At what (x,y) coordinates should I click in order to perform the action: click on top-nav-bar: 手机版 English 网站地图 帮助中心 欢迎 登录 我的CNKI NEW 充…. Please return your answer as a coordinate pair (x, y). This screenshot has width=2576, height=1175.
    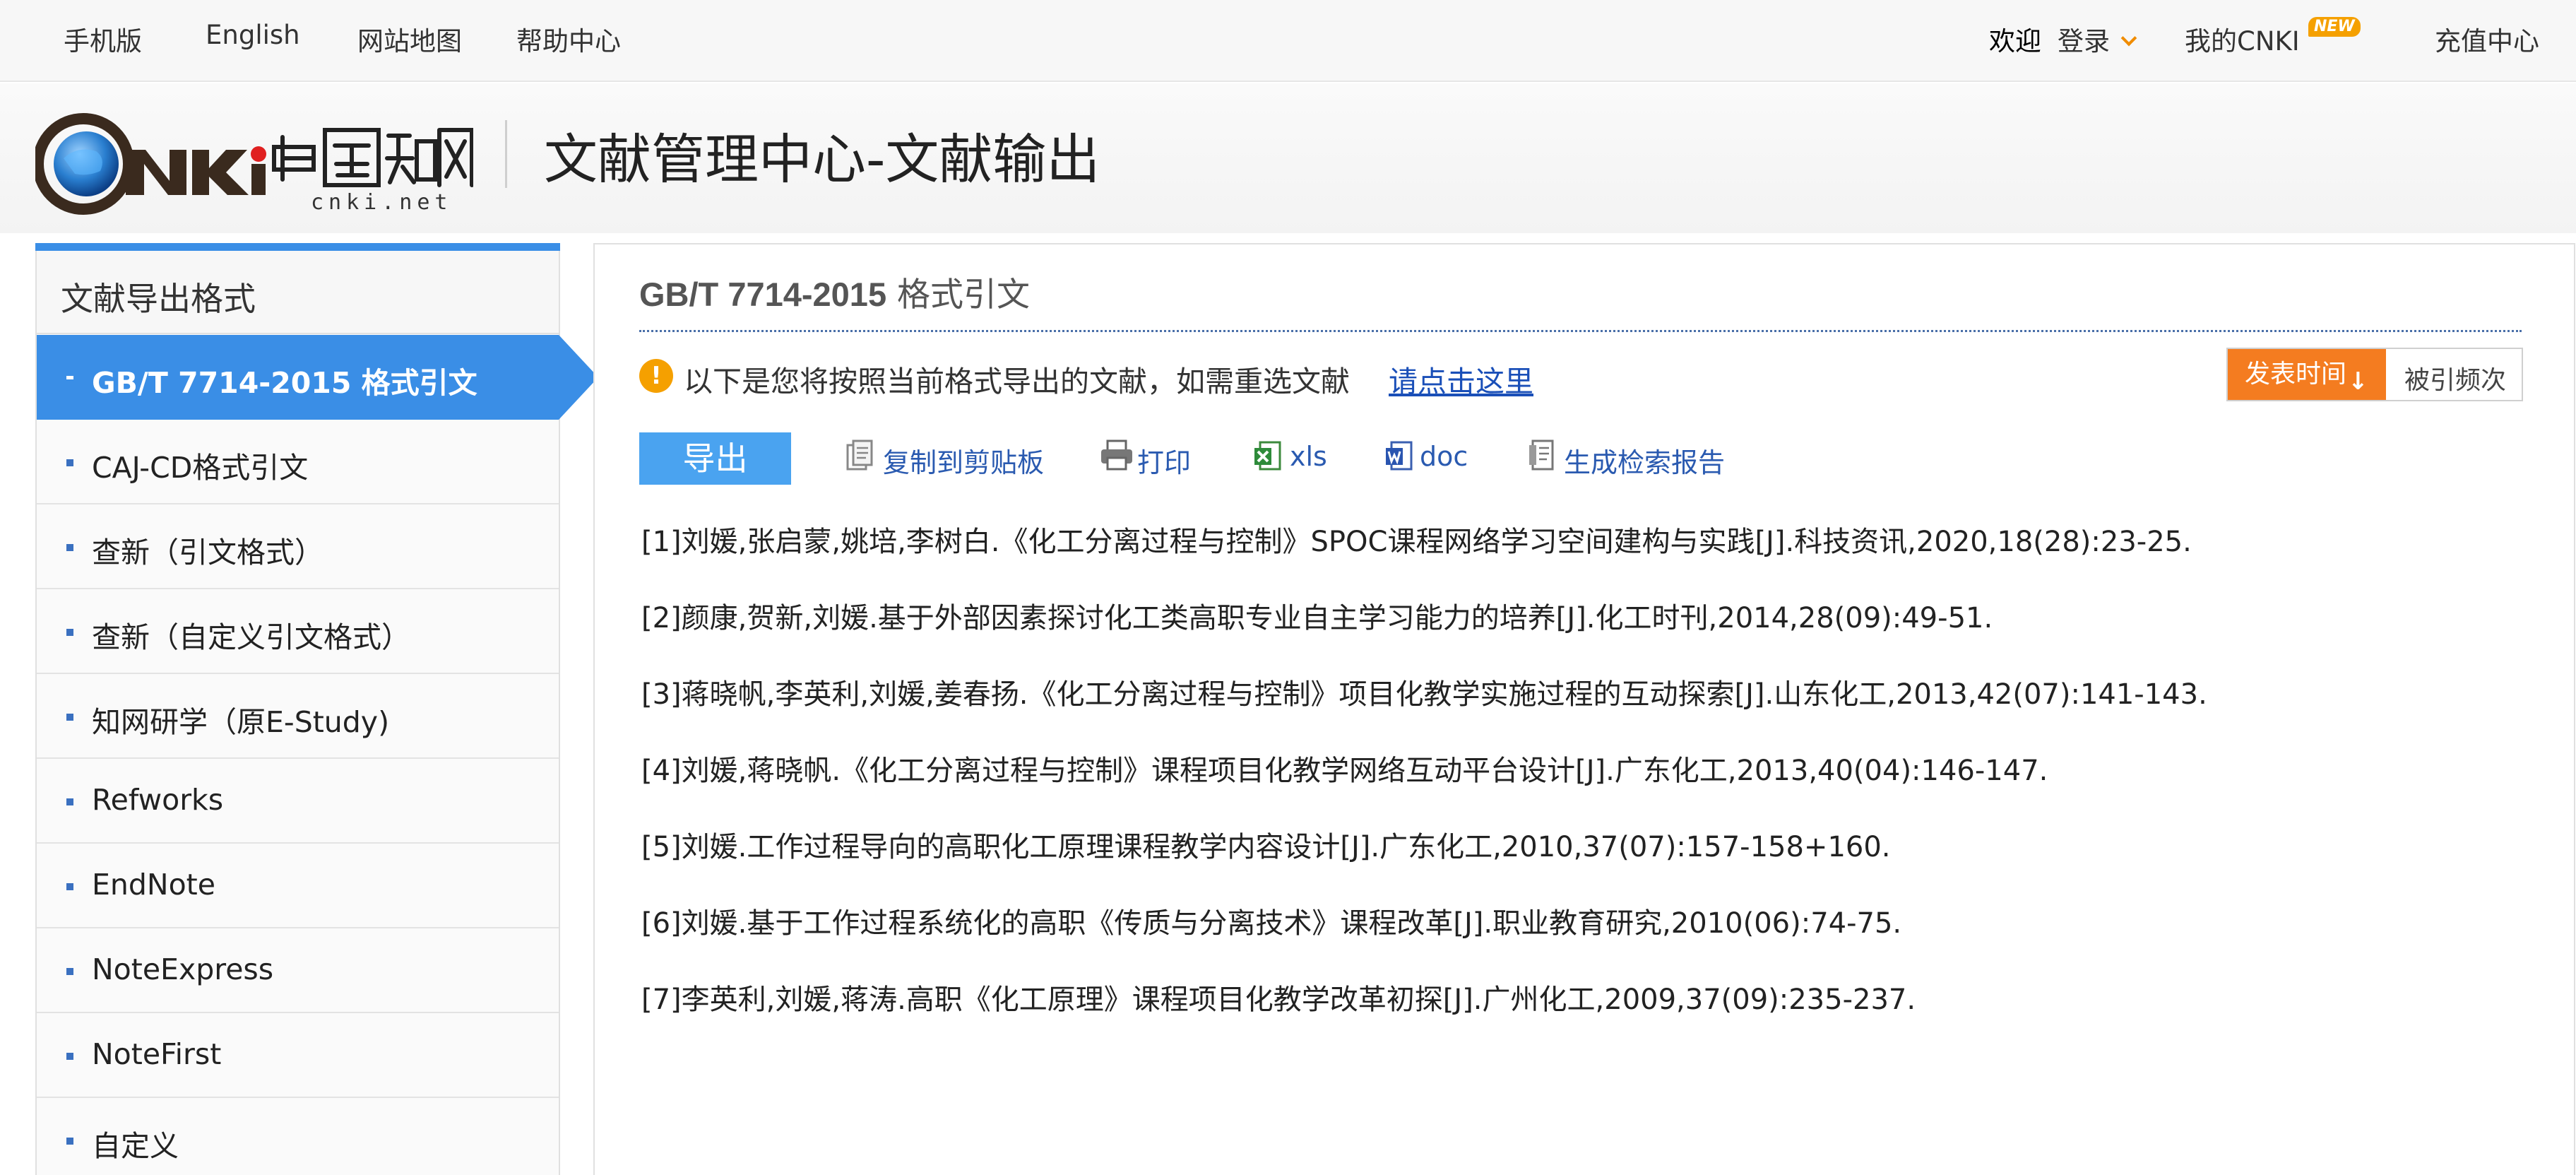
    Looking at the image, I should click on (1288, 41).